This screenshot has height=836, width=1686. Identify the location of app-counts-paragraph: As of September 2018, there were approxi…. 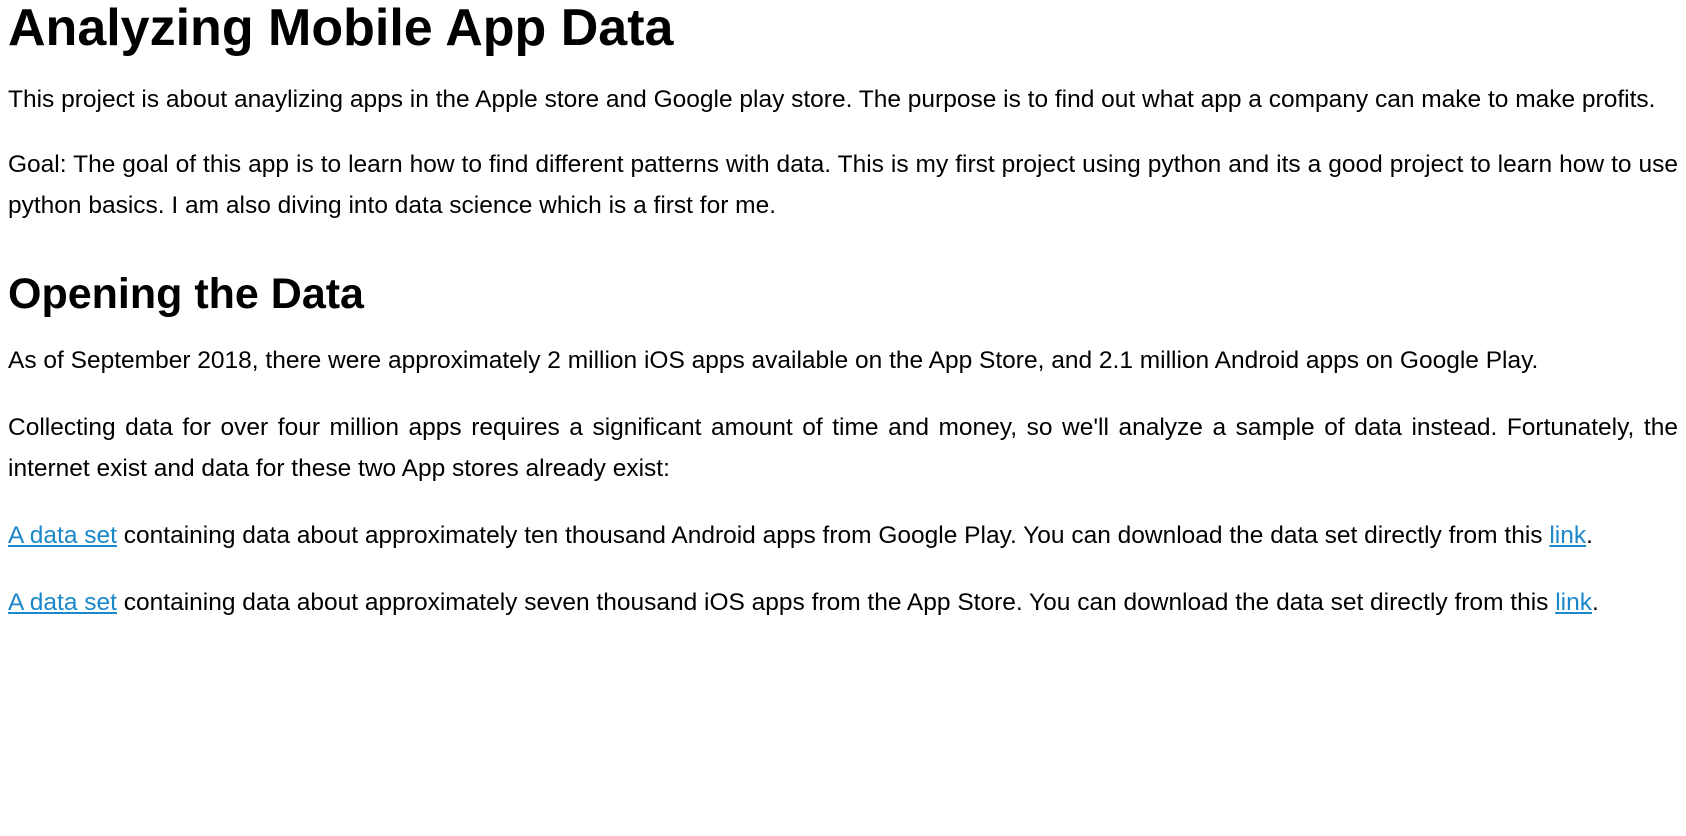
(773, 360).